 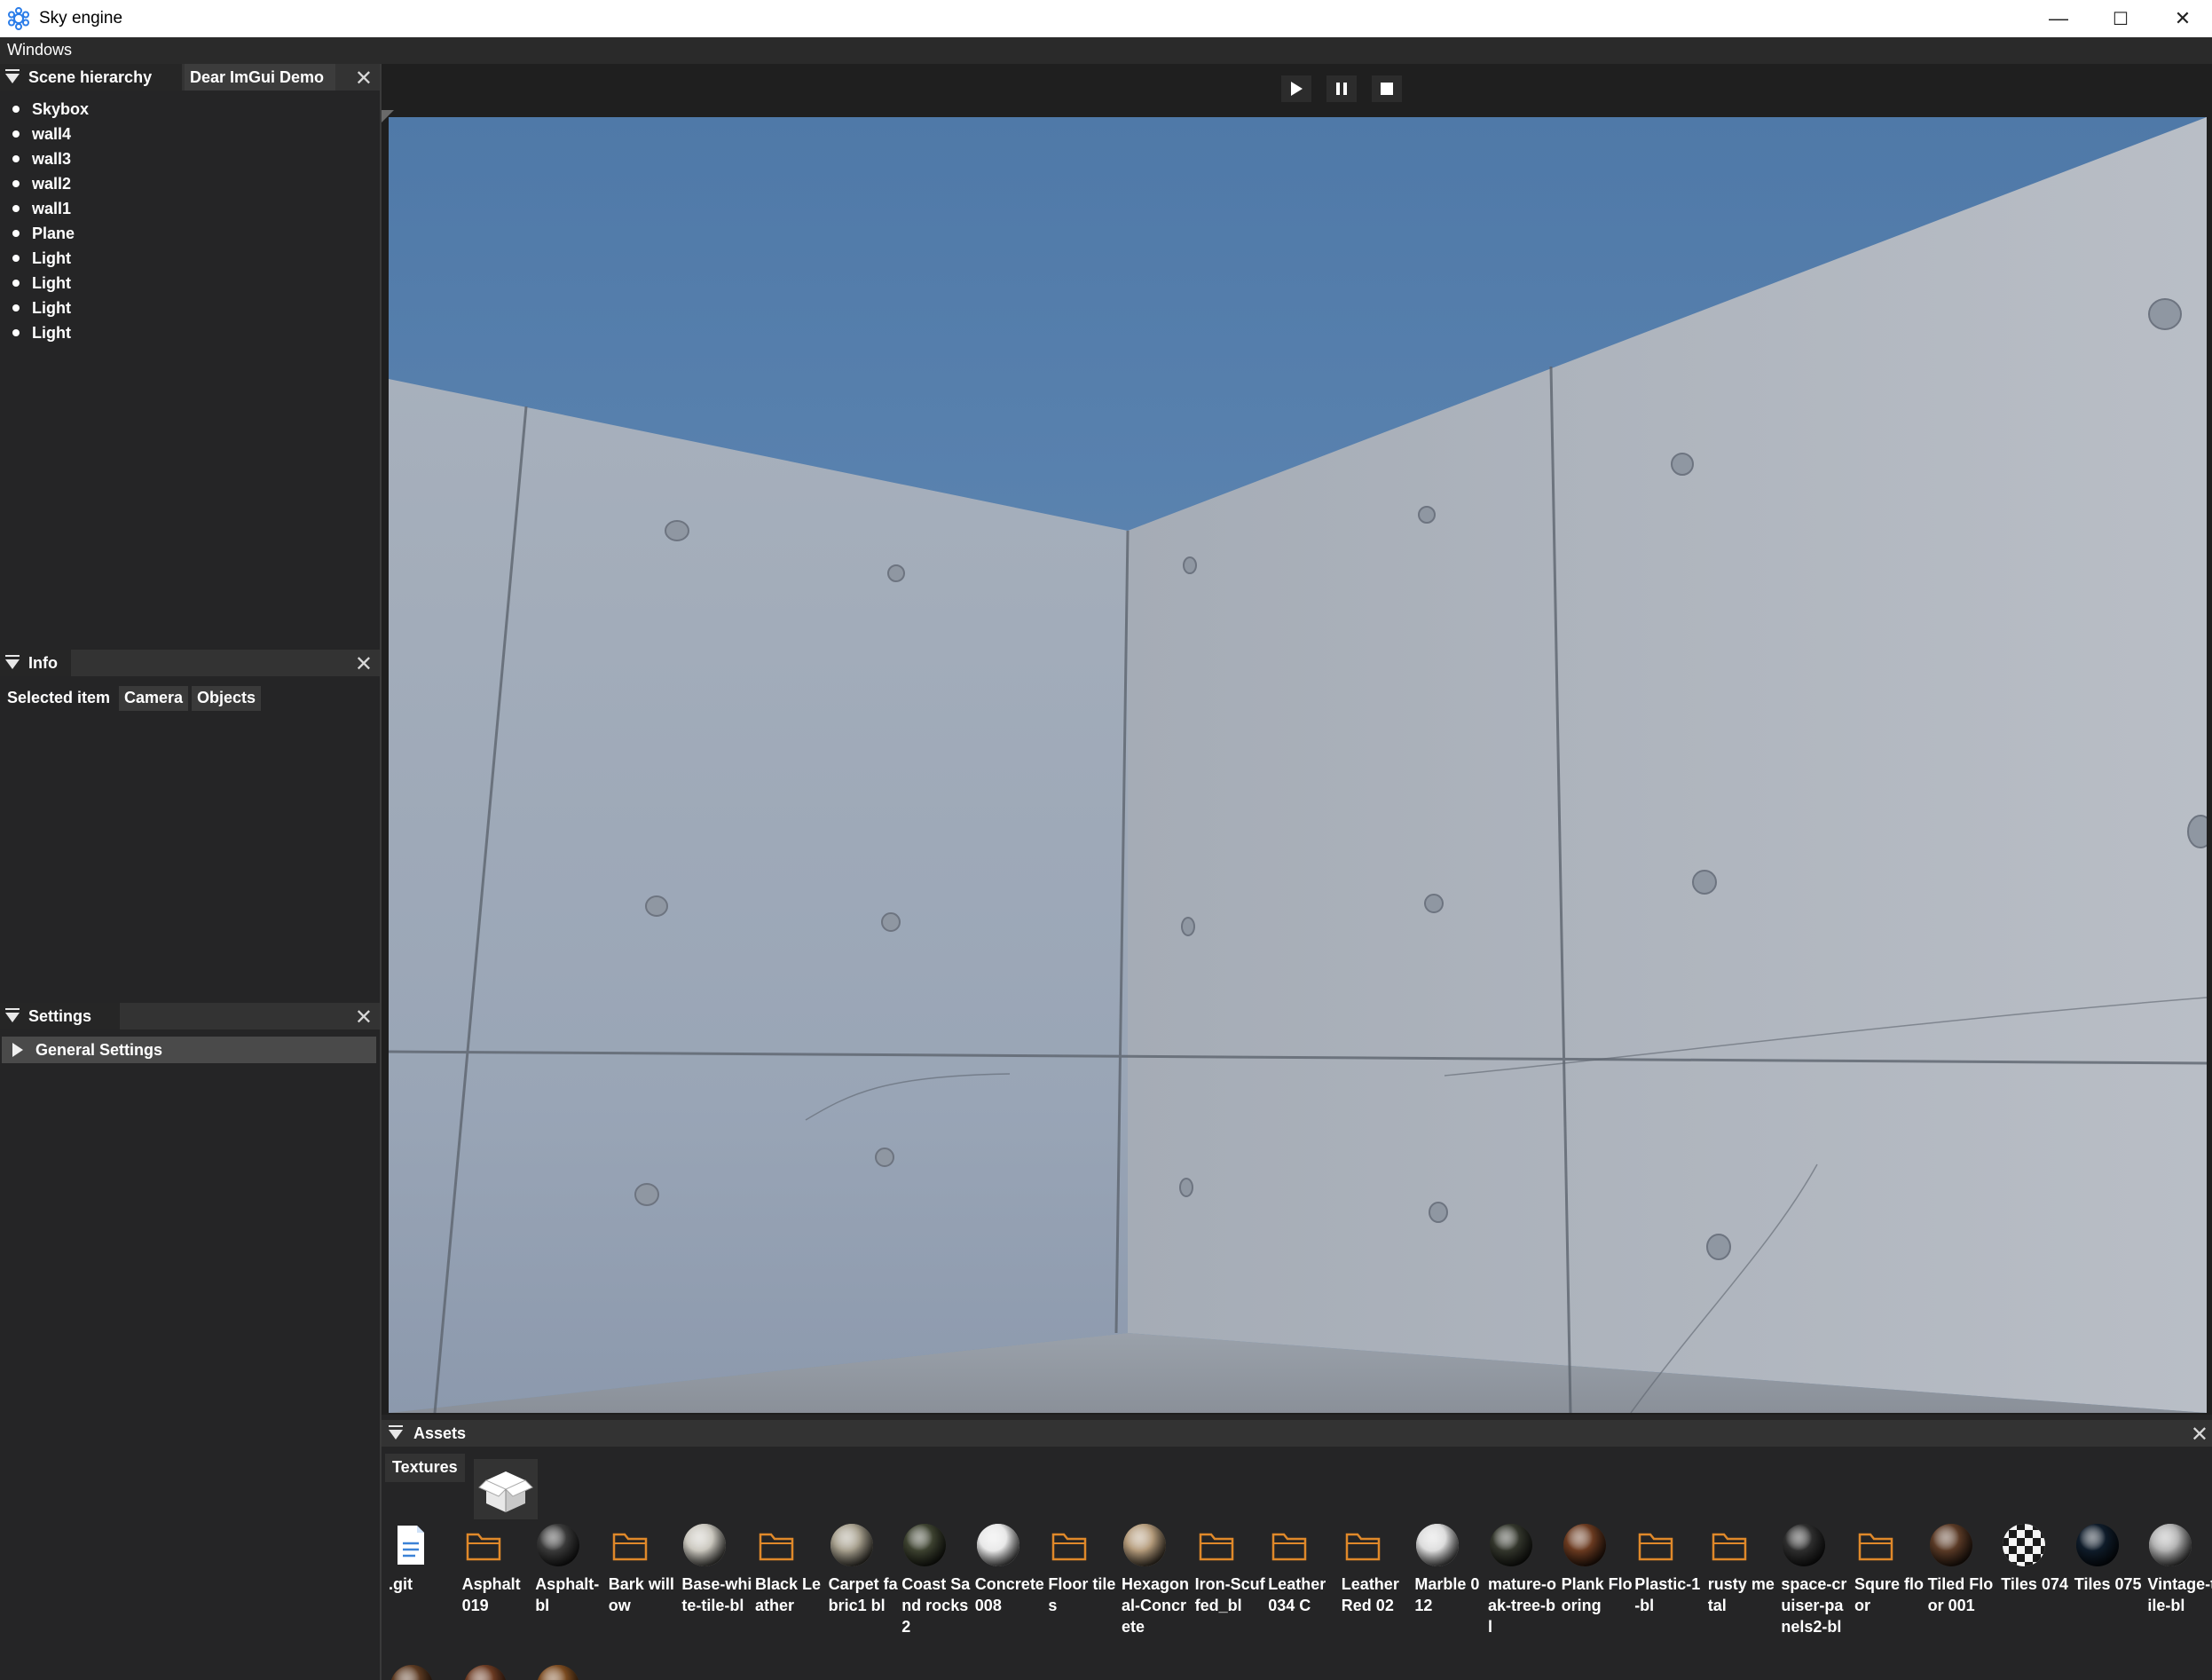 What do you see at coordinates (60, 109) in the screenshot?
I see `hierarchy-item-label: Skybox` at bounding box center [60, 109].